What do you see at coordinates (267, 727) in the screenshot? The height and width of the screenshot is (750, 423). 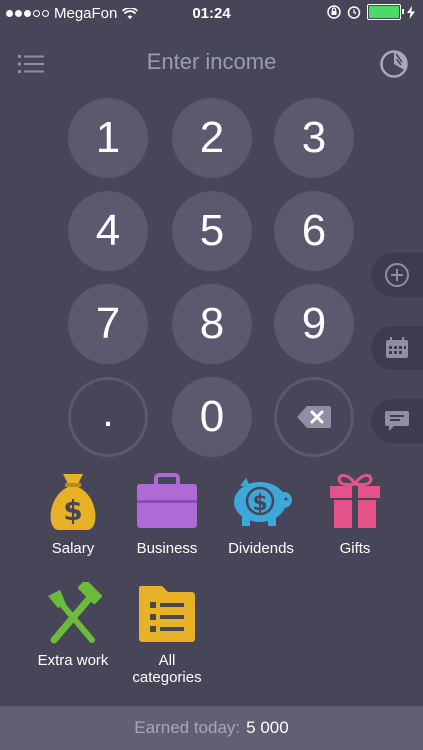 I see `earned-today-value: 5 000` at bounding box center [267, 727].